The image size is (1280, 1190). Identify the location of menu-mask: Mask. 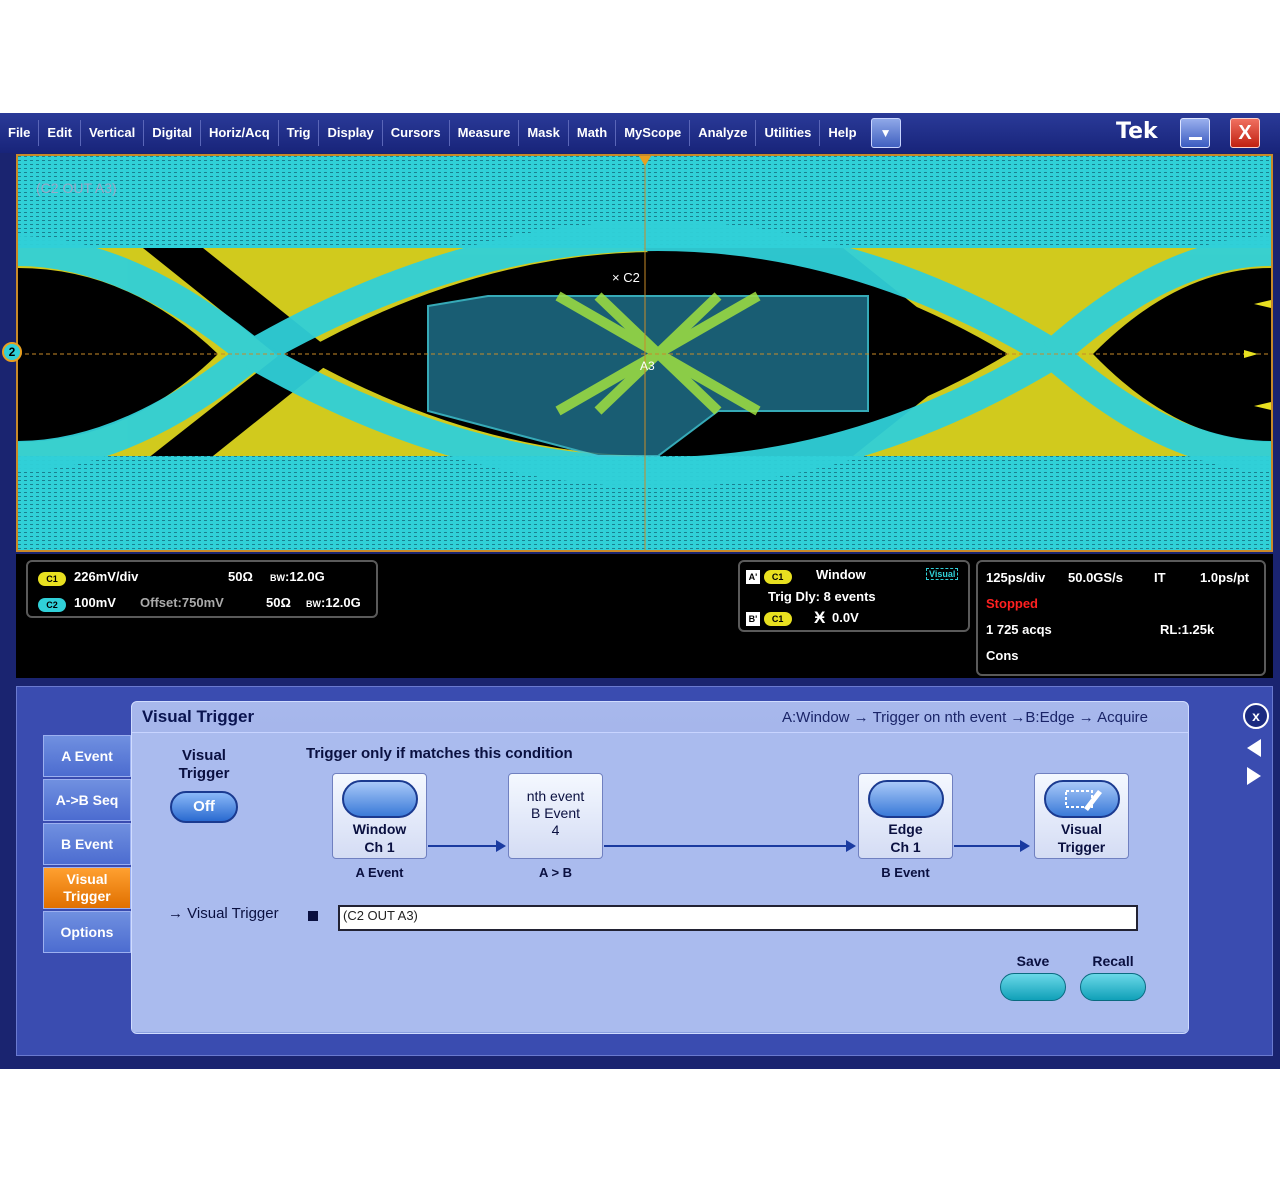
(544, 133).